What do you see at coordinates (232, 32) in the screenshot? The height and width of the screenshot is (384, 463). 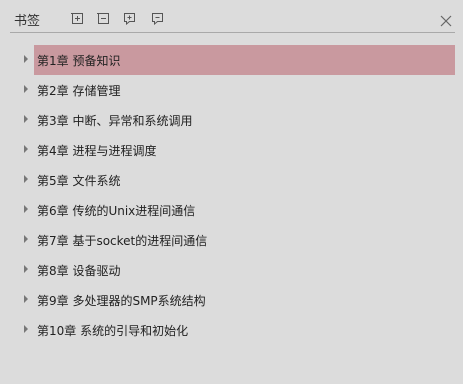 I see `header-divider` at bounding box center [232, 32].